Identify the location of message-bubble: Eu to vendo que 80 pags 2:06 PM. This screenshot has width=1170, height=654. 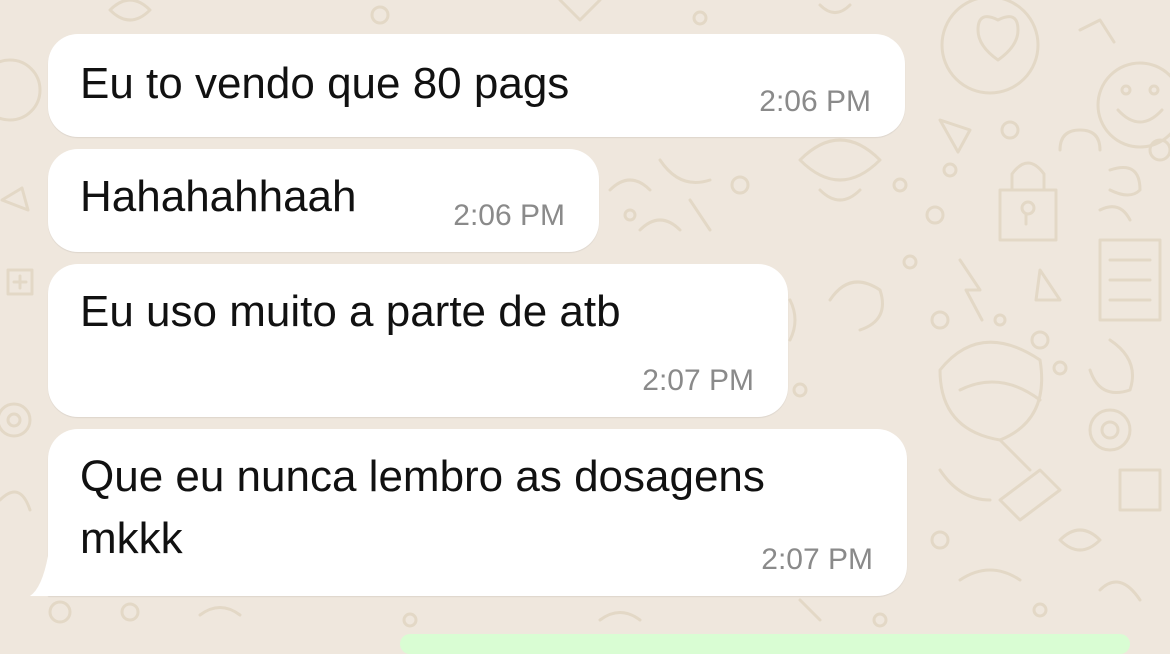
(476, 85).